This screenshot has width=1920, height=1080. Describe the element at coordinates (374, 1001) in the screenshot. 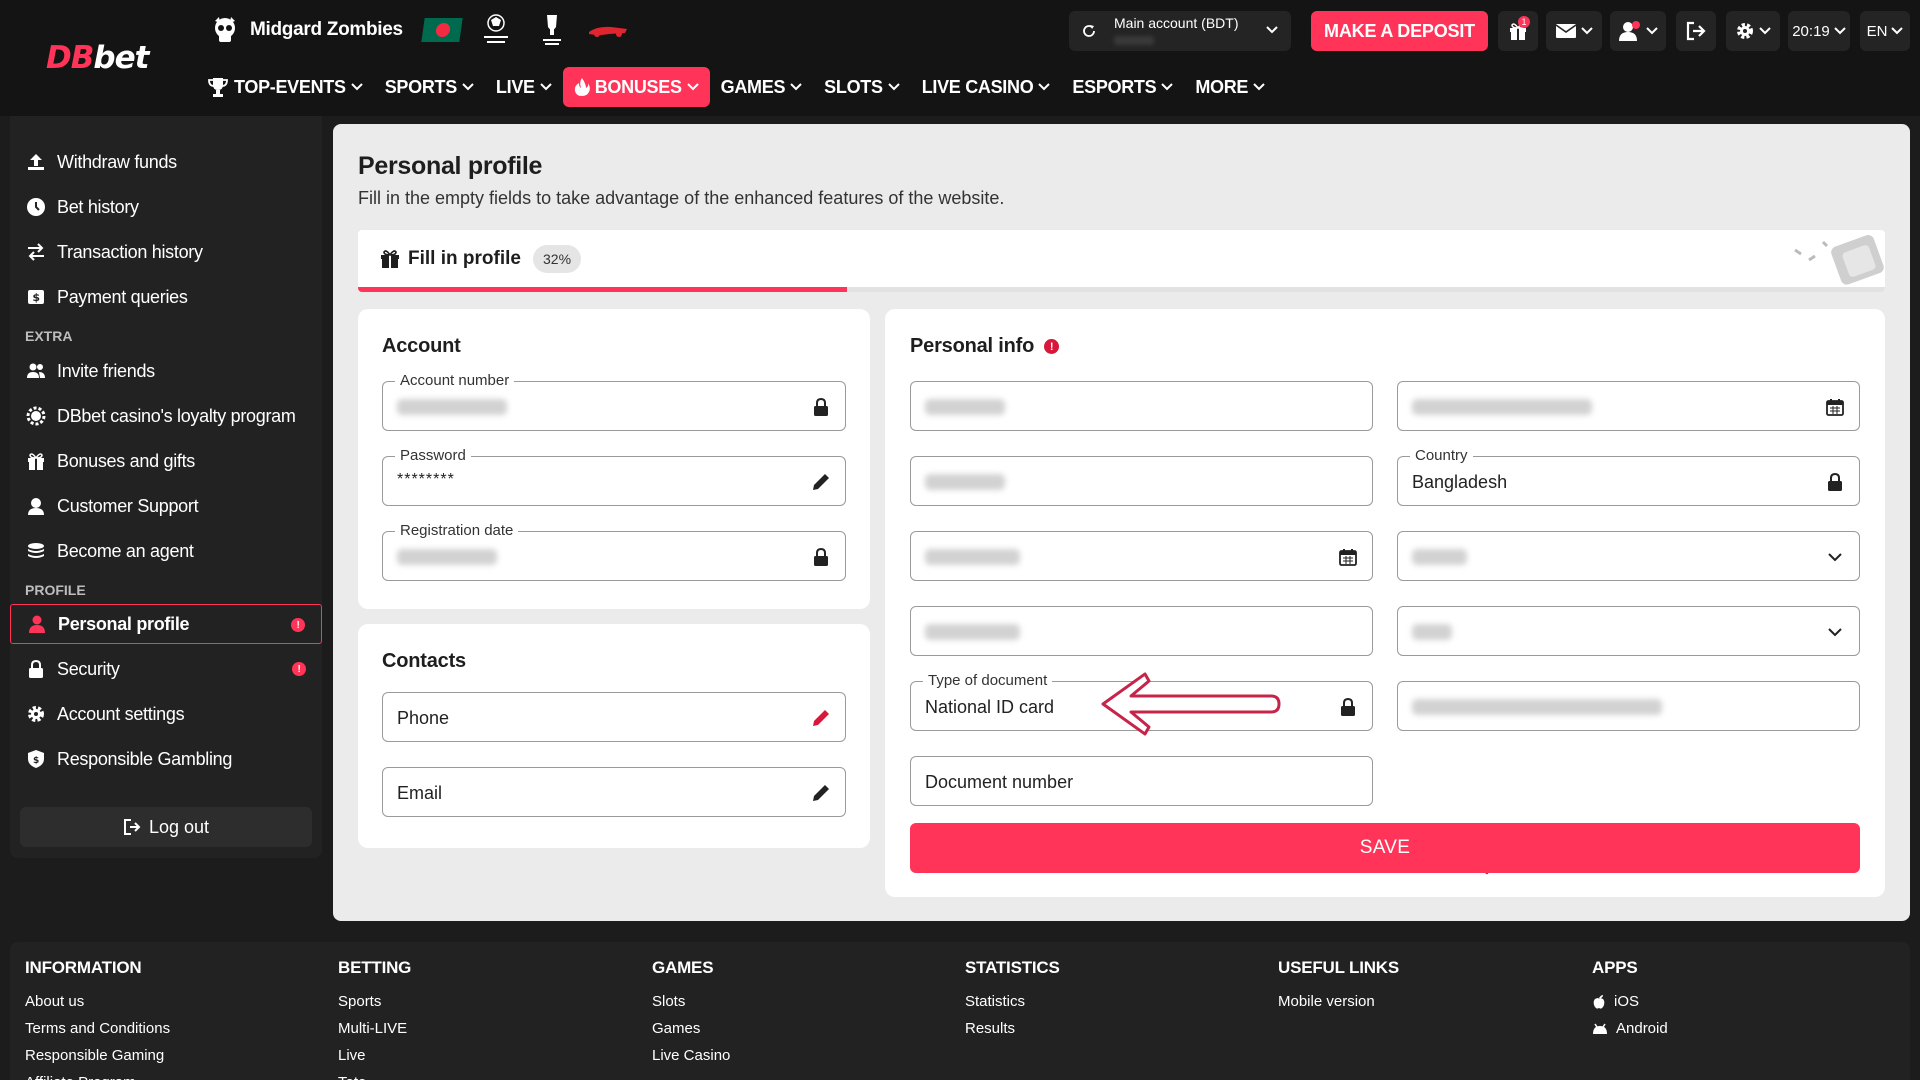

I see `footer-link: Sports` at that location.